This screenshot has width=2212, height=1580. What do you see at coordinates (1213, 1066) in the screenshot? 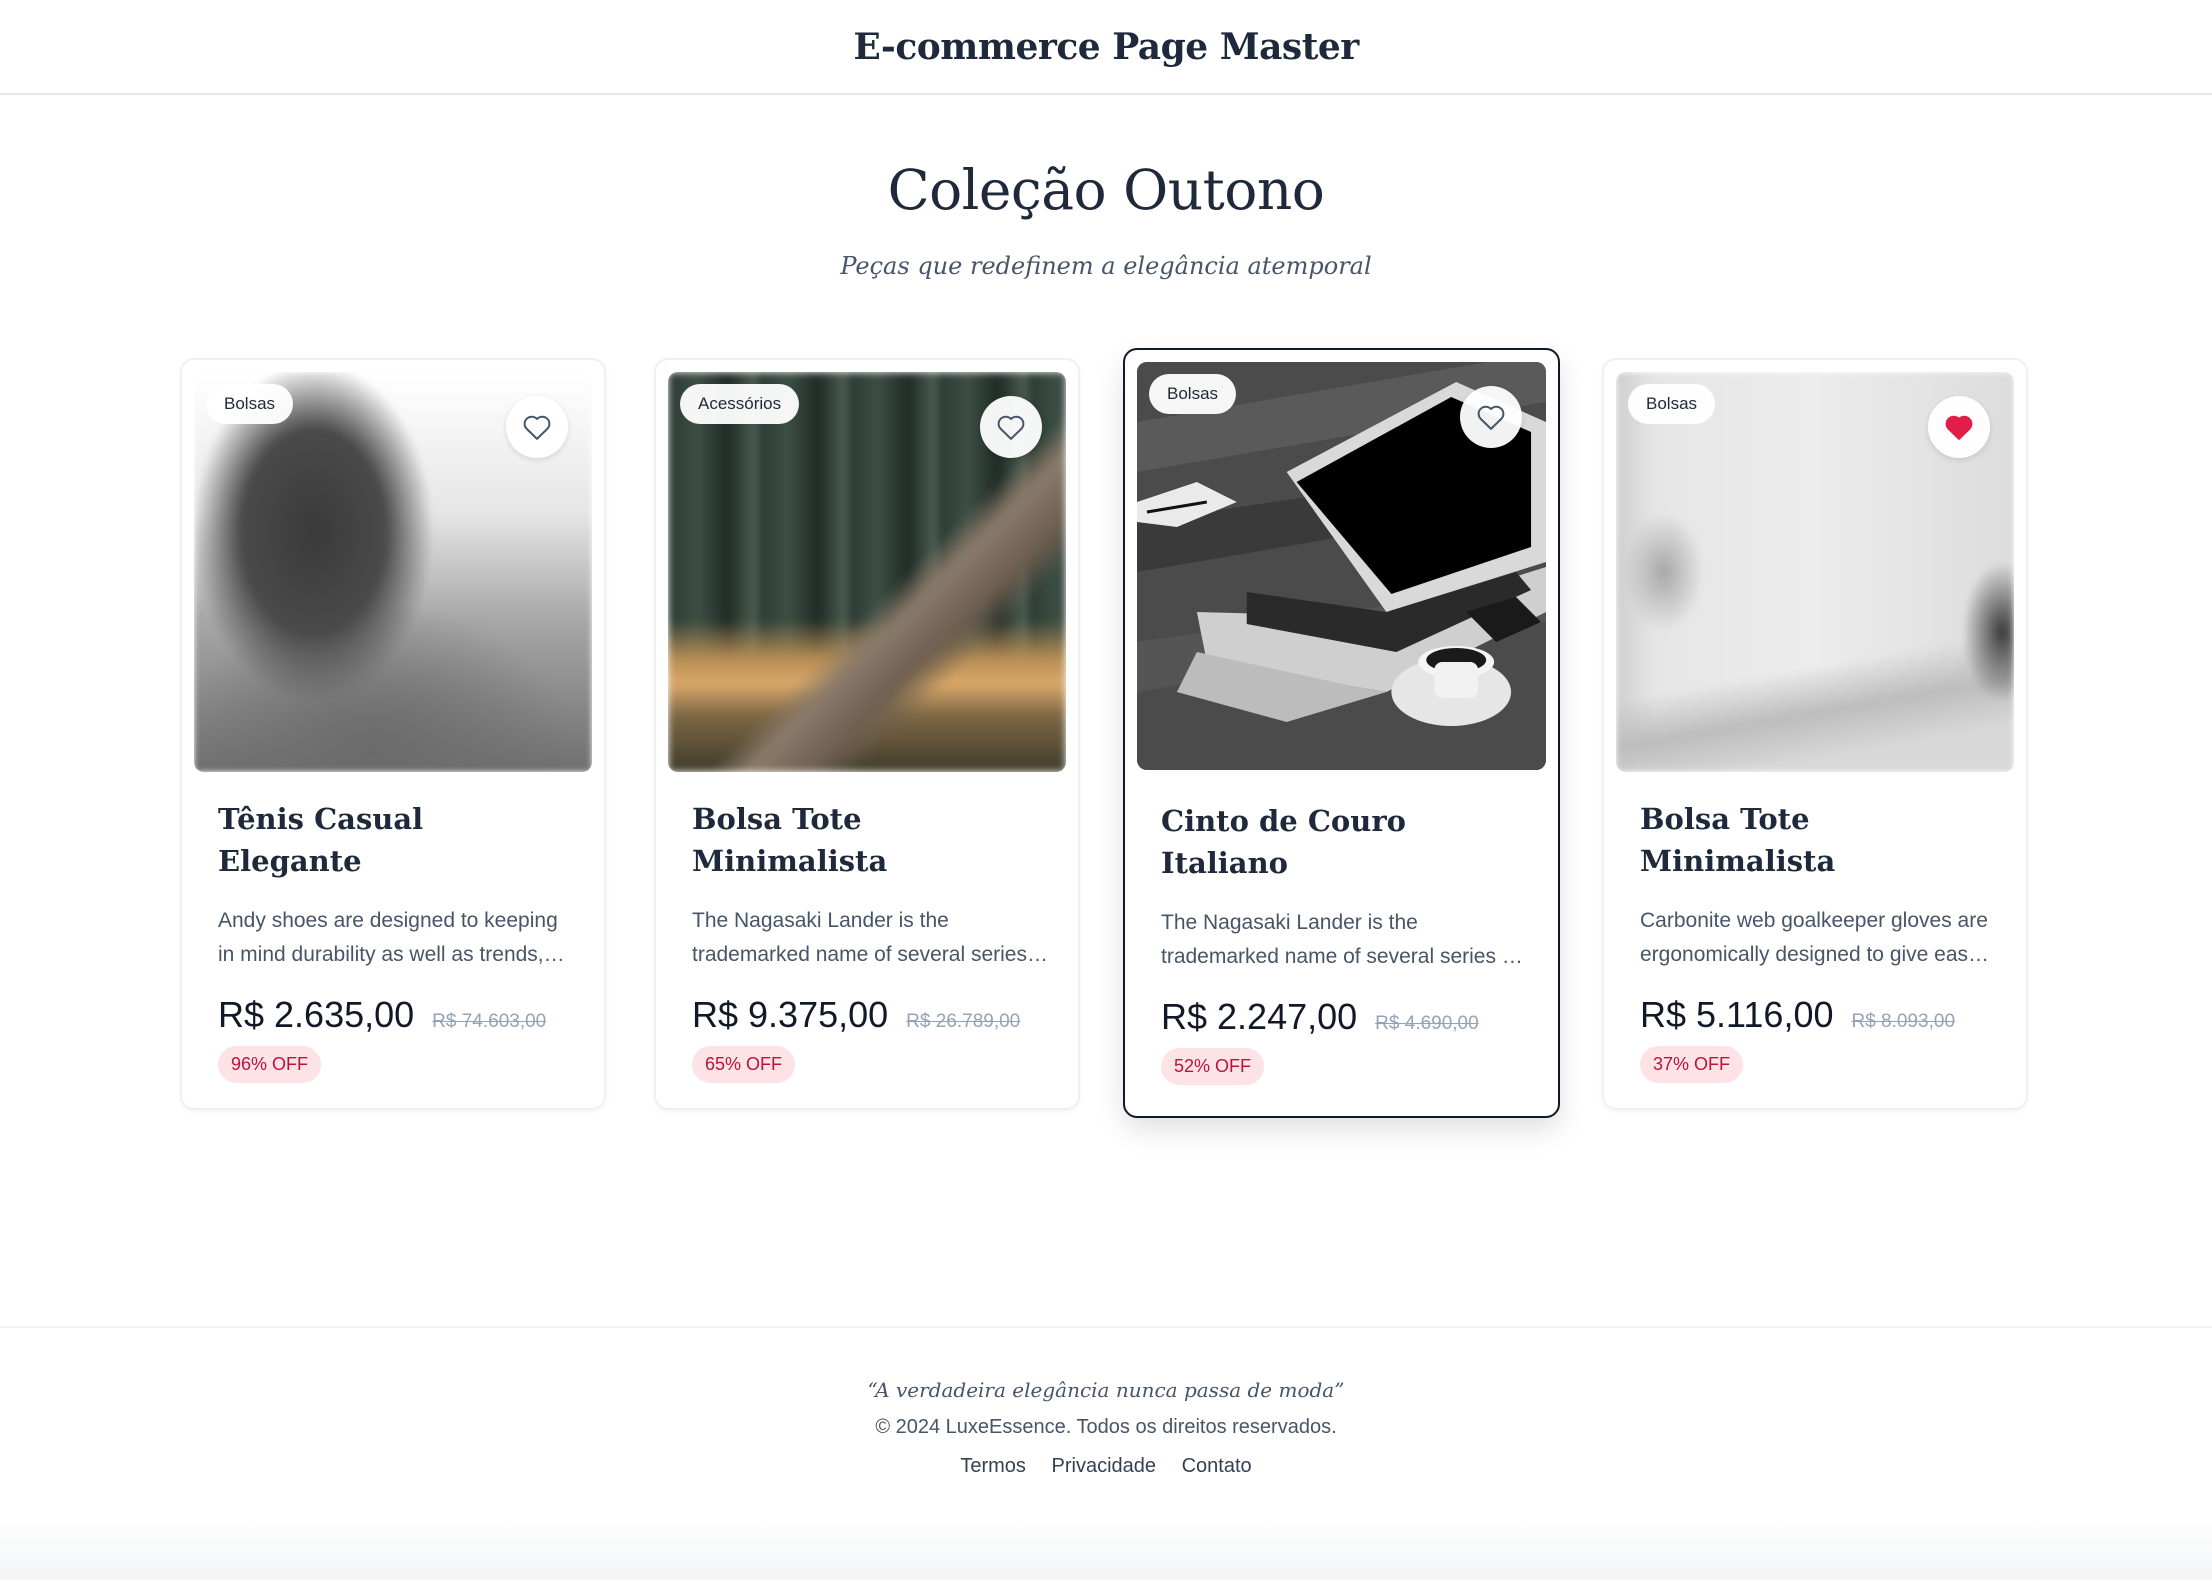
I see `discount-badge: 52% OFF` at bounding box center [1213, 1066].